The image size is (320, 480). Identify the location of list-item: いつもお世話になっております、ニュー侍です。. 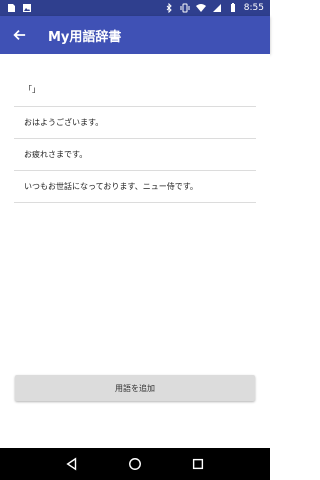
(135, 187).